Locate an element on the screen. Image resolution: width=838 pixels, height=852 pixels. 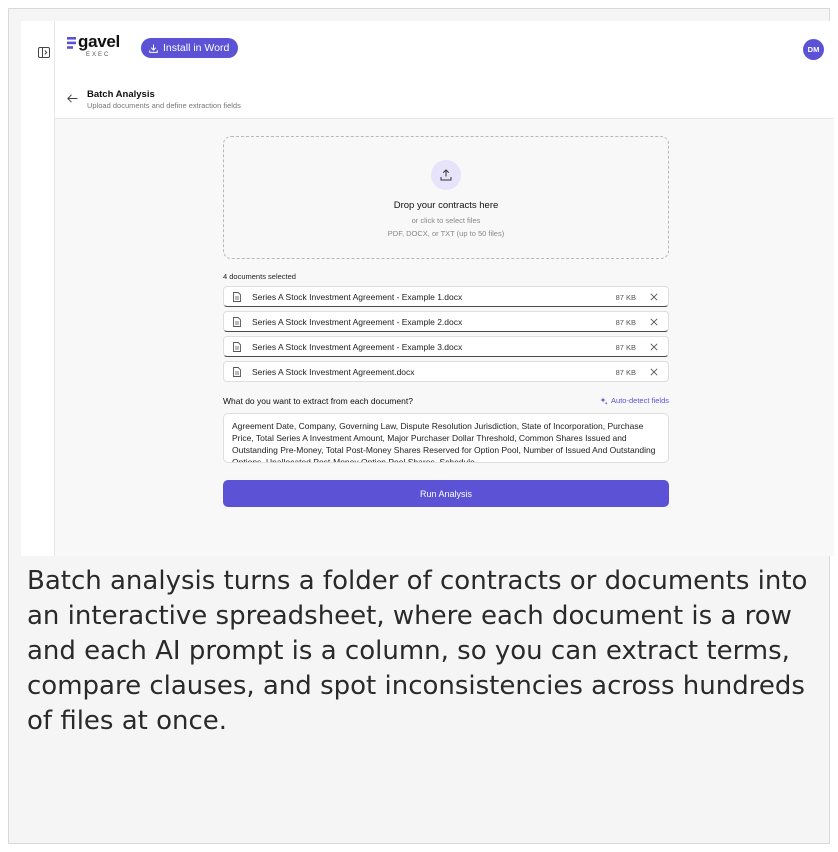
app-header: gavel EXEC Install in Word DM is located at coordinates (444, 49).